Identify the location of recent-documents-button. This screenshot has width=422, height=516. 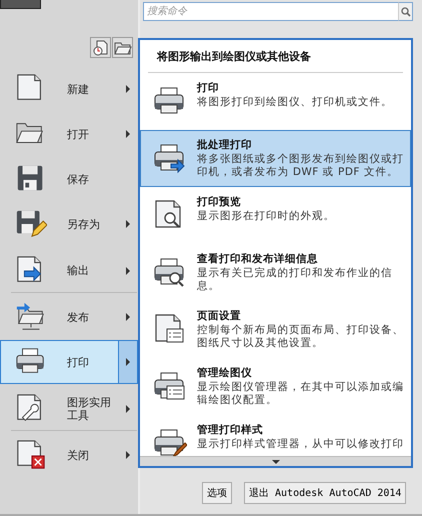
(100, 47).